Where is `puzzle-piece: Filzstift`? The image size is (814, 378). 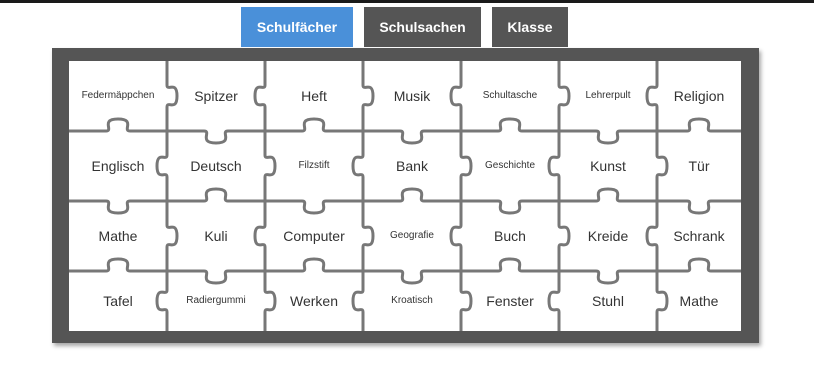
puzzle-piece: Filzstift is located at coordinates (314, 166).